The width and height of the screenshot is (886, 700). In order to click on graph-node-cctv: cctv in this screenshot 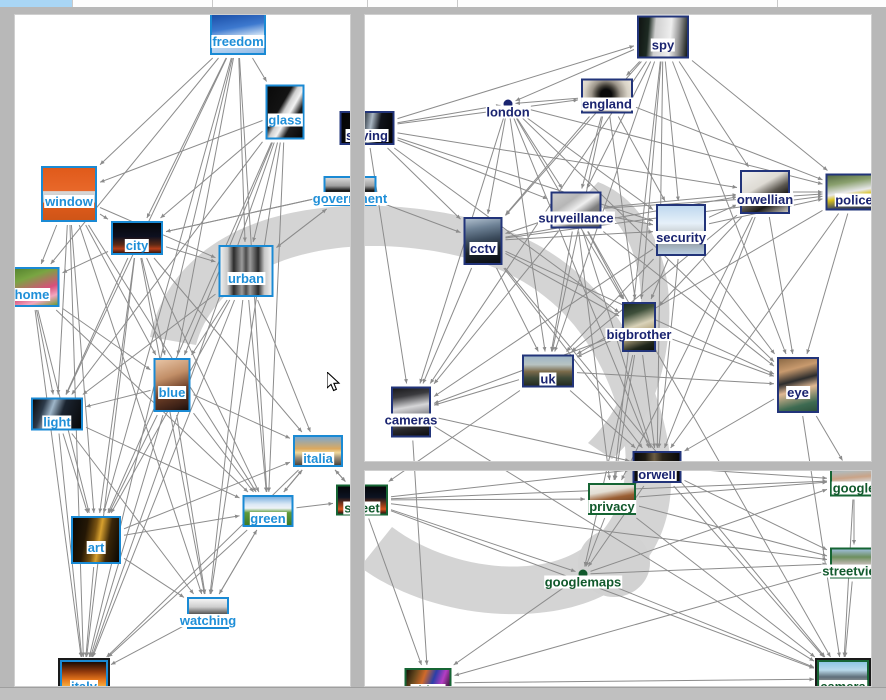, I will do `click(483, 241)`.